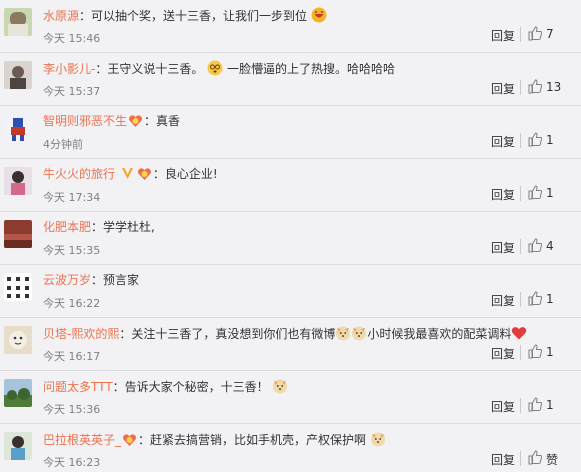 The image size is (581, 472). Describe the element at coordinates (72, 303) in the screenshot. I see `comment-time: 今天 16:22` at that location.